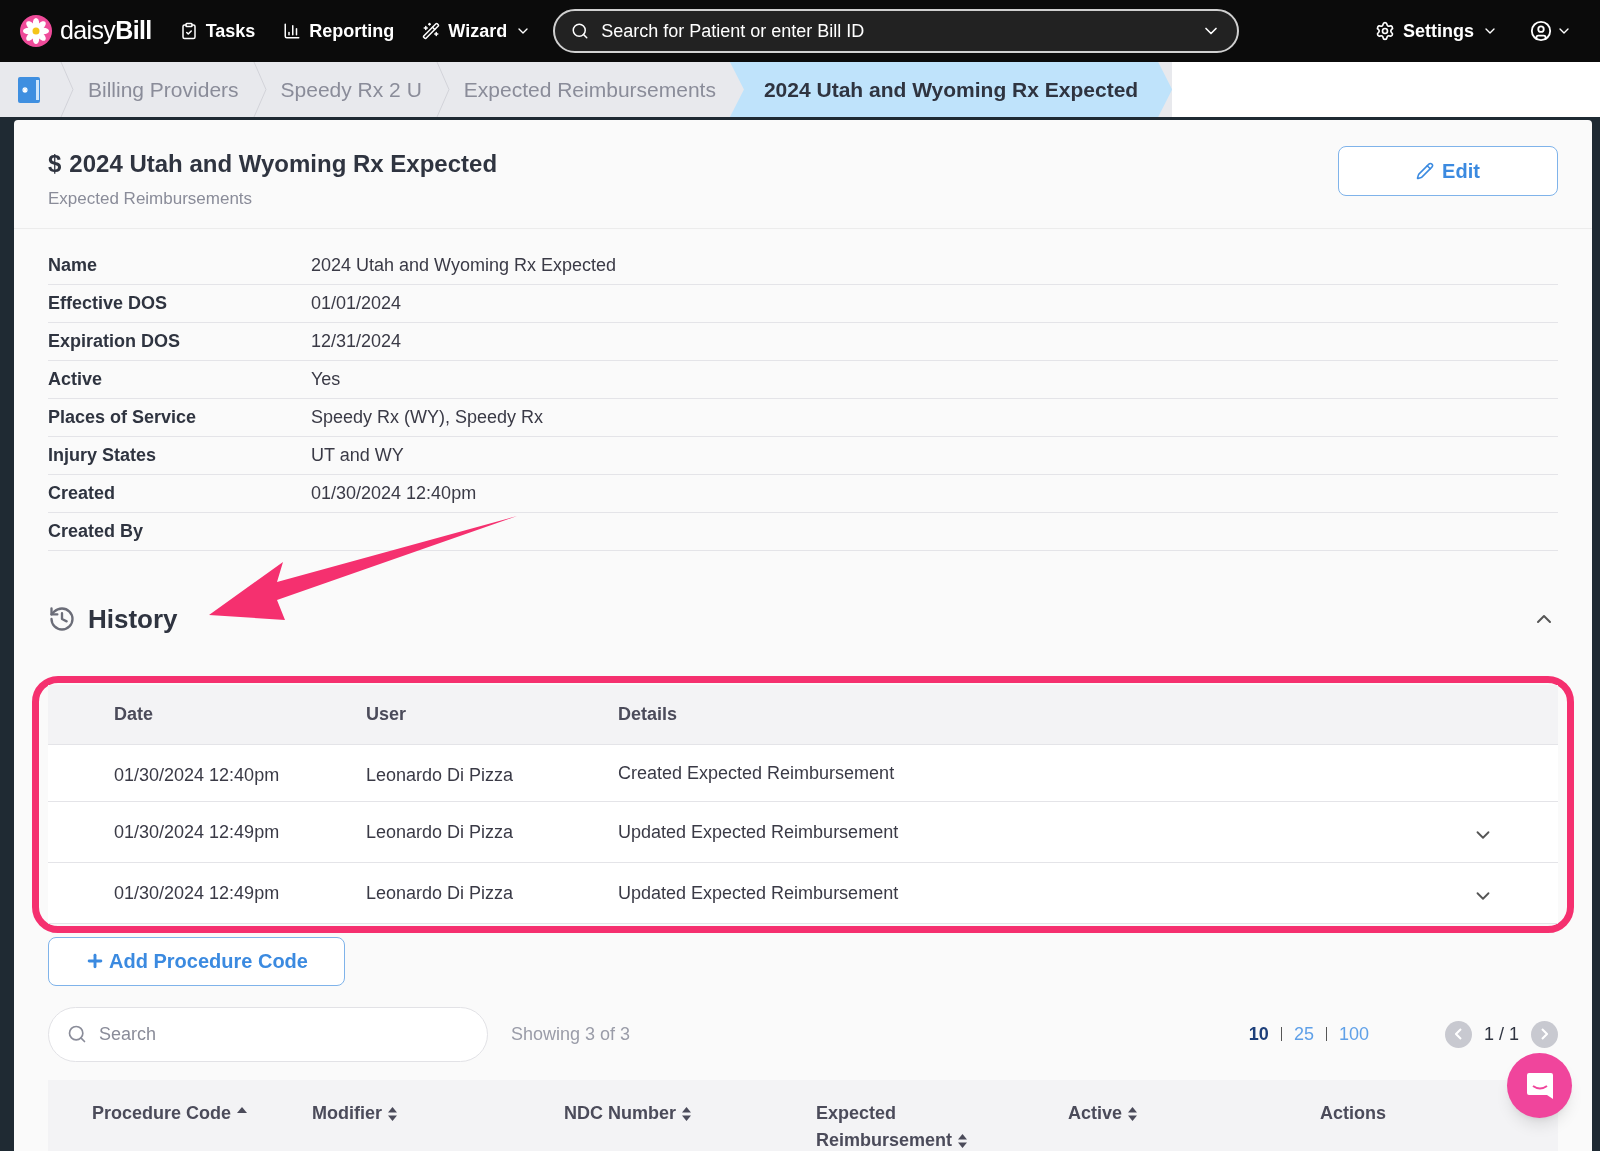 Image resolution: width=1600 pixels, height=1151 pixels. I want to click on detail-value: 01/01/2024, so click(356, 303).